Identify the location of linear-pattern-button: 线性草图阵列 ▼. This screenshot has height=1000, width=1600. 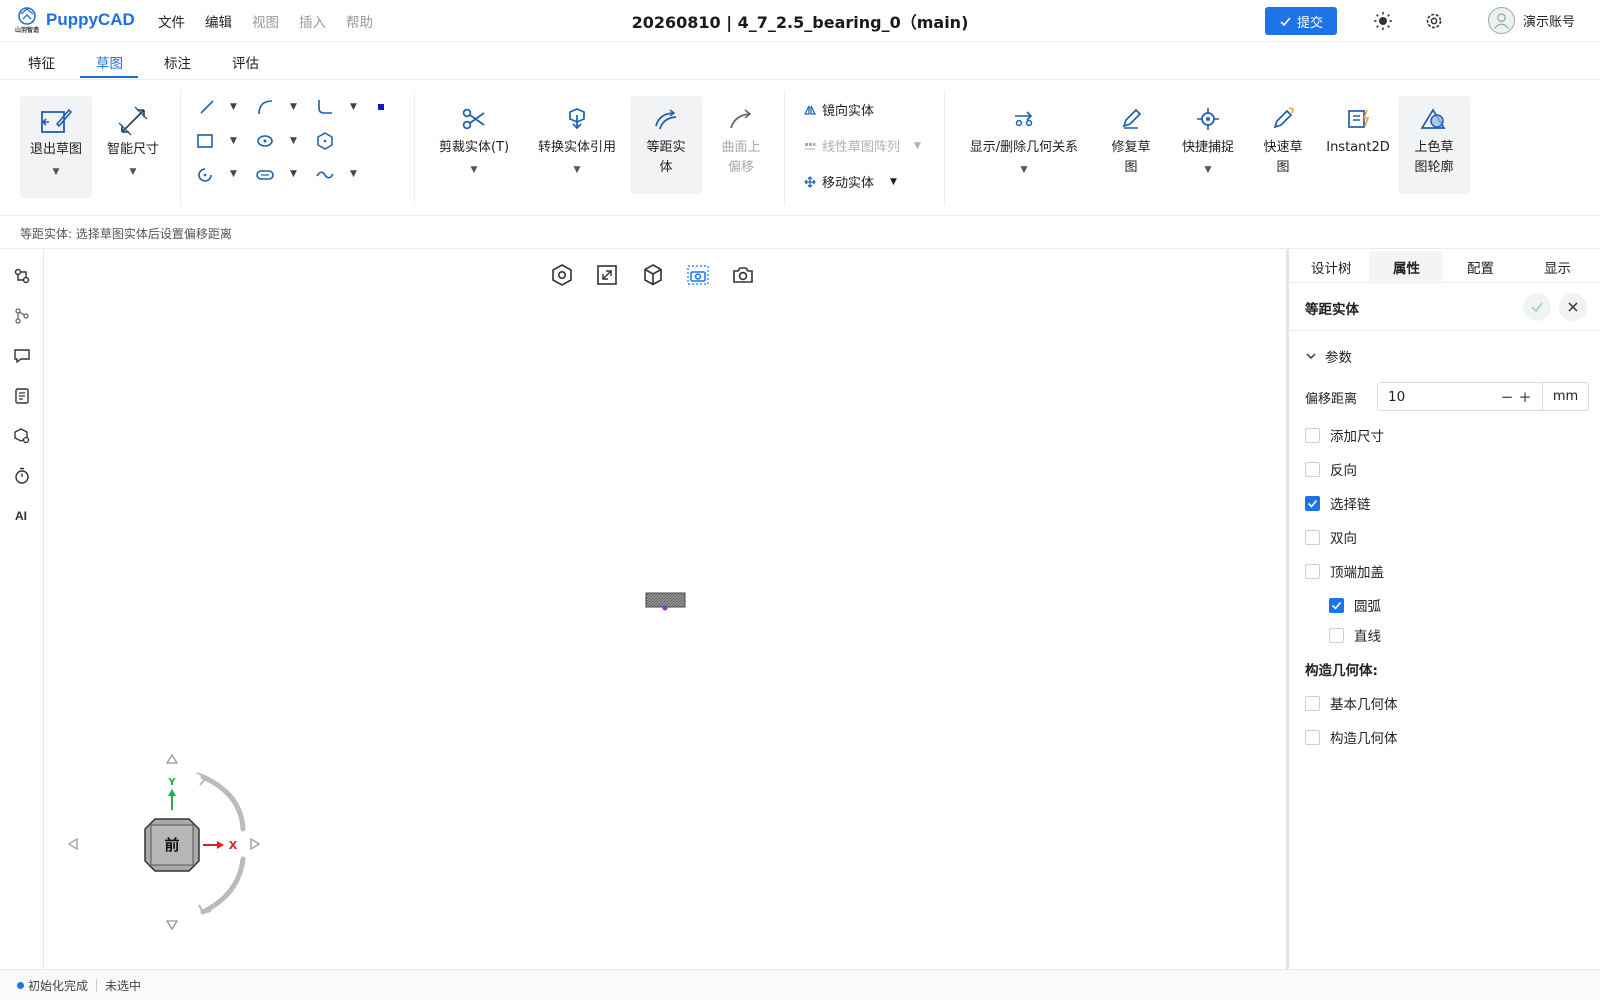
(862, 145).